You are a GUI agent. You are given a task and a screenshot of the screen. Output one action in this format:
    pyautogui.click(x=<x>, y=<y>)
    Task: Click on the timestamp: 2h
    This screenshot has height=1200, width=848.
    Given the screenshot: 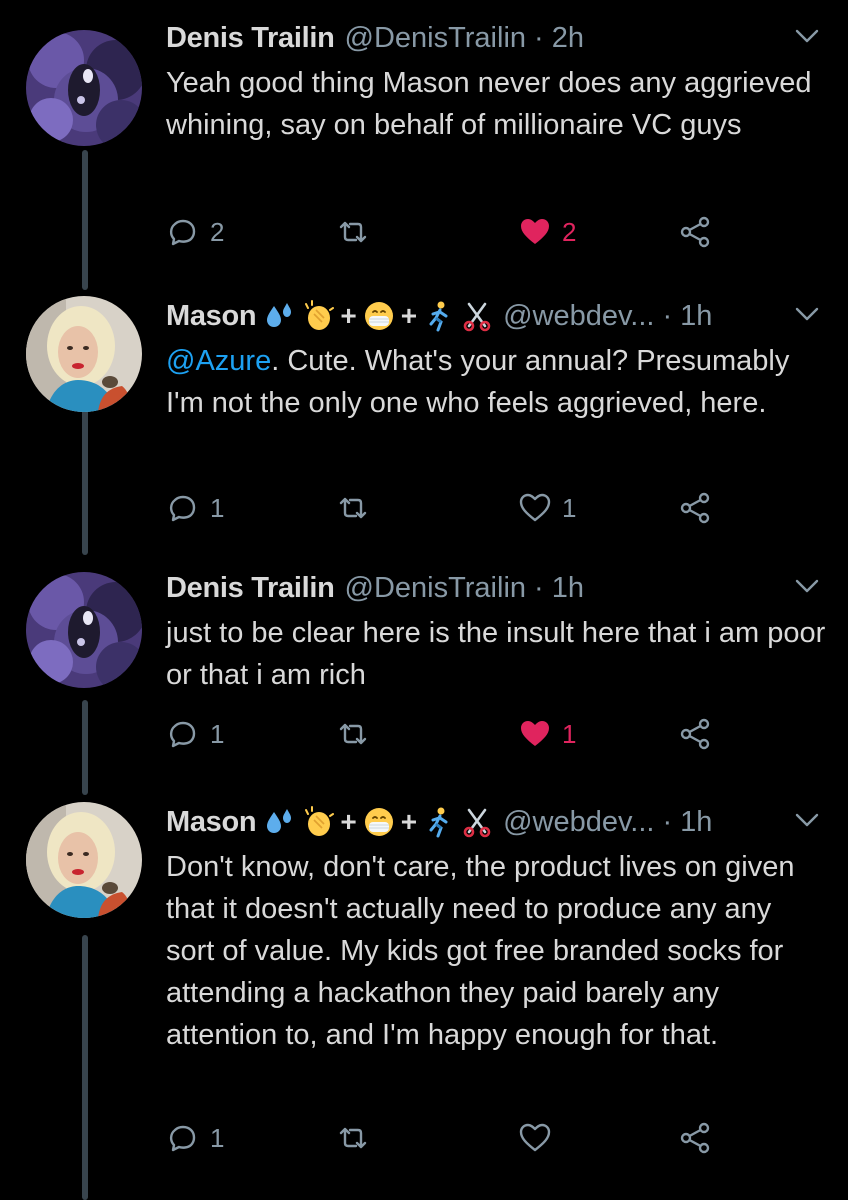 What is the action you would take?
    pyautogui.click(x=568, y=38)
    